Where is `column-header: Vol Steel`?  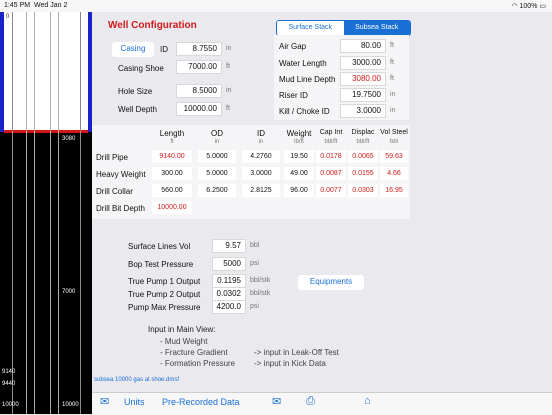 column-header: Vol Steel is located at coordinates (394, 132).